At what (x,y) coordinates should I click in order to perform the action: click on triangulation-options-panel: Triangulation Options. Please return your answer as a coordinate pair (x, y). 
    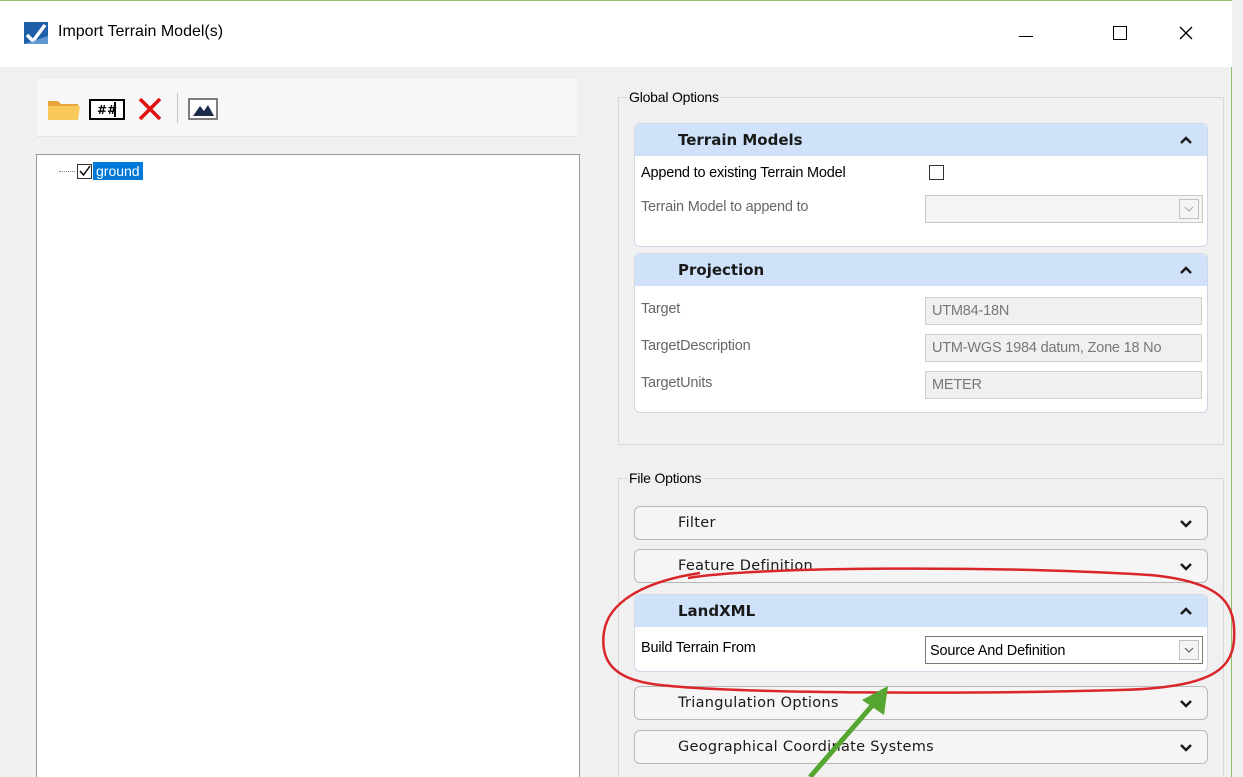
    Looking at the image, I should click on (921, 703).